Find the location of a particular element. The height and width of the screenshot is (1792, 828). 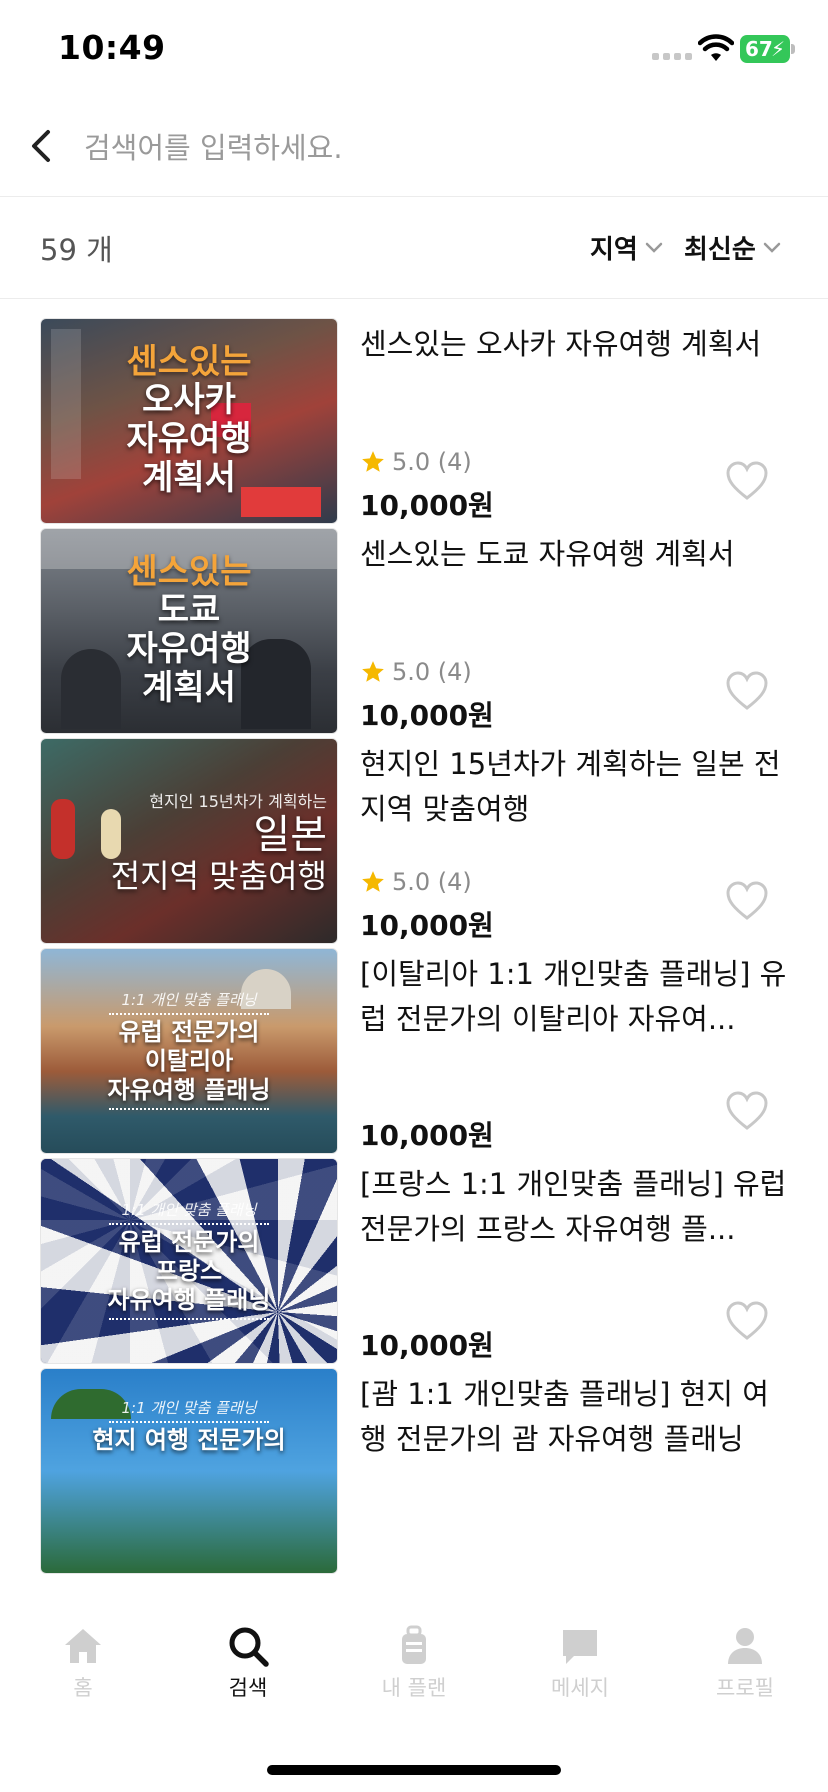

tab-home: 홈 is located at coordinates (83, 1663).